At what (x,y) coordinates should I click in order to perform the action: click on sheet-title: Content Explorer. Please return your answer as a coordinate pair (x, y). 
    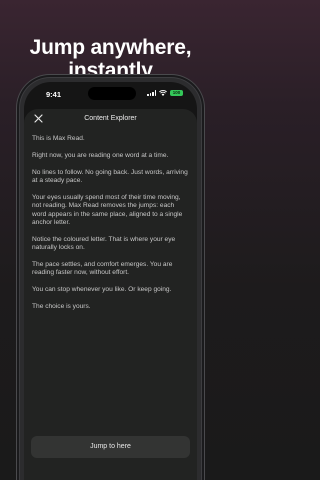
    Looking at the image, I should click on (110, 118).